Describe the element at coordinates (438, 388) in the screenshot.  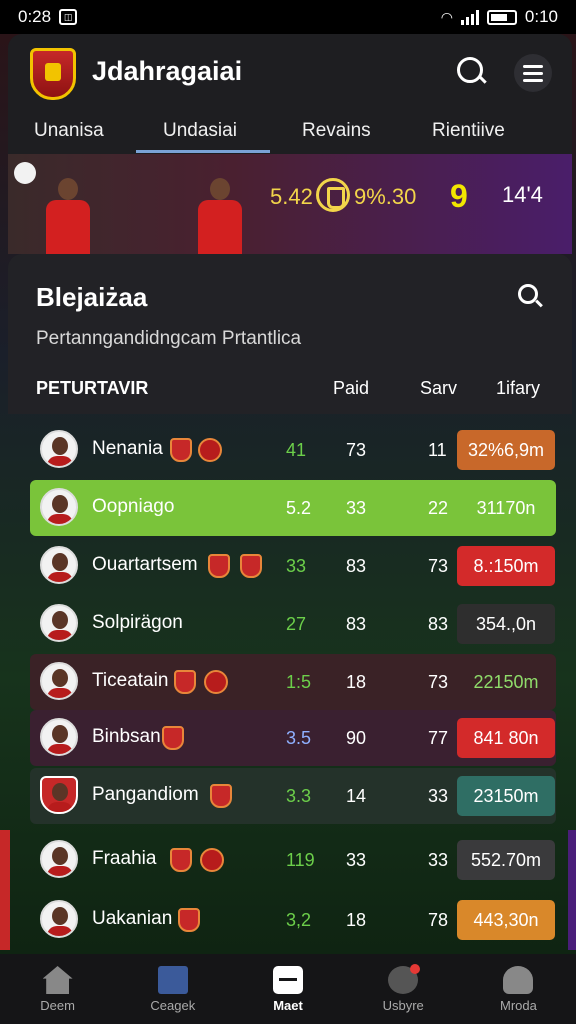
I see `column-header-sarv: Sarv` at that location.